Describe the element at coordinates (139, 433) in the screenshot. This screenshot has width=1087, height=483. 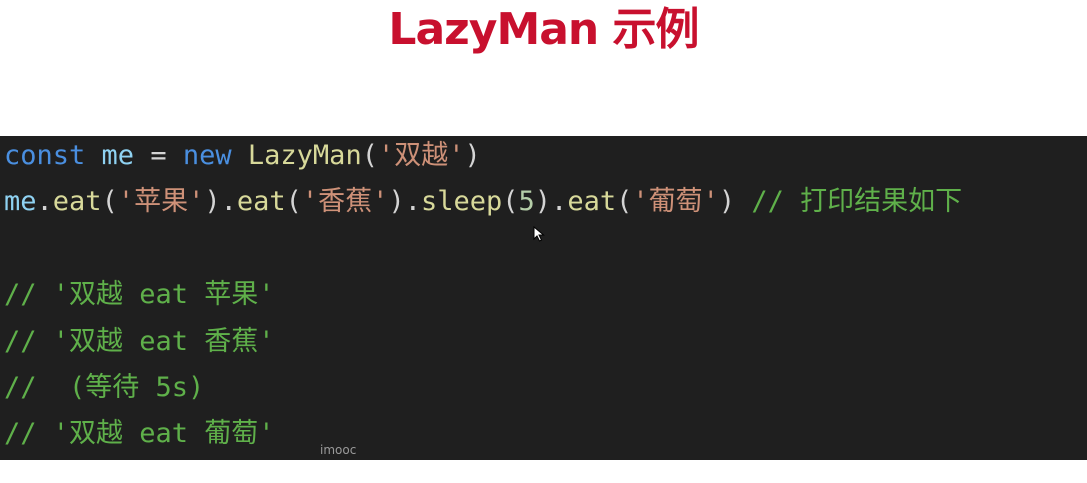
I see `comment-line-4: // '双越 eat 葡萄'` at that location.